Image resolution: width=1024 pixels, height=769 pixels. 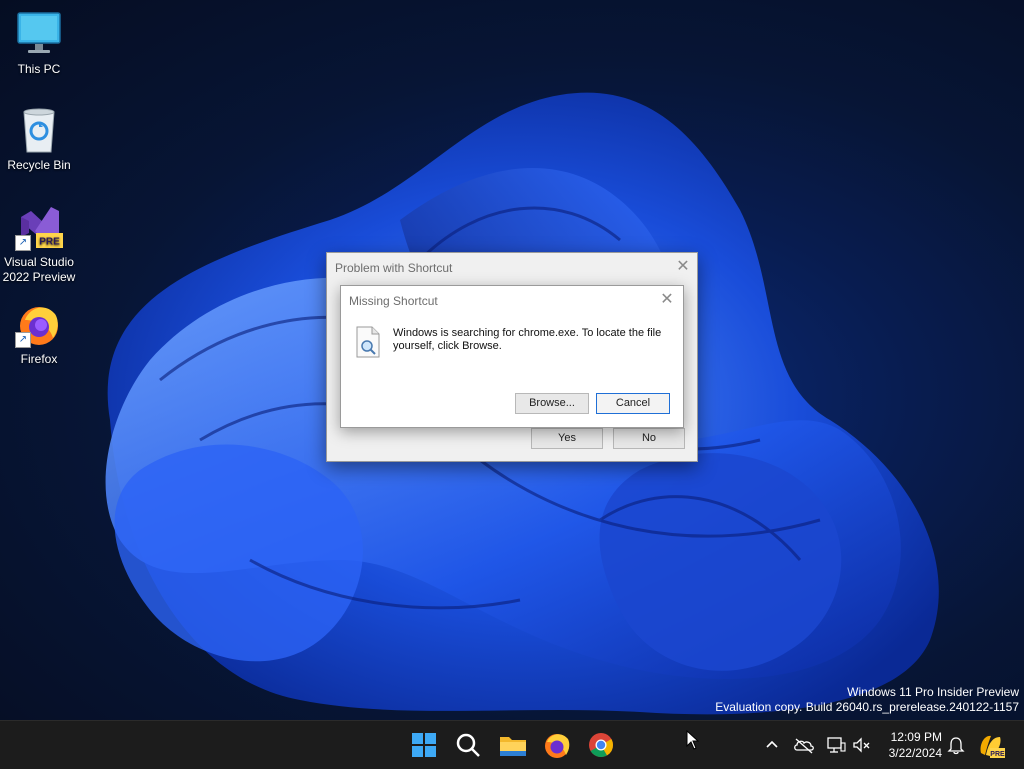 I want to click on mouse-cursor-icon, so click(x=693, y=742).